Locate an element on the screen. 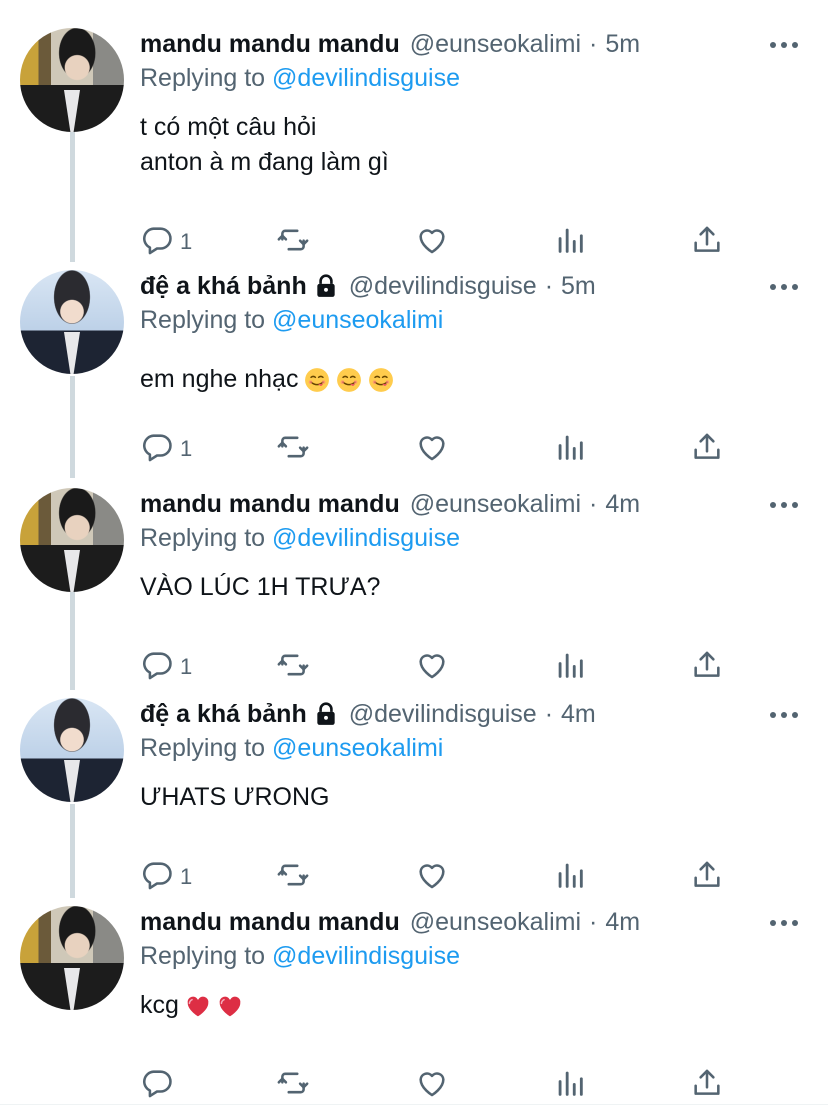 Image resolution: width=828 pixels, height=1110 pixels. tweet-text-line: ƯHATS ƯRONG is located at coordinates (235, 797).